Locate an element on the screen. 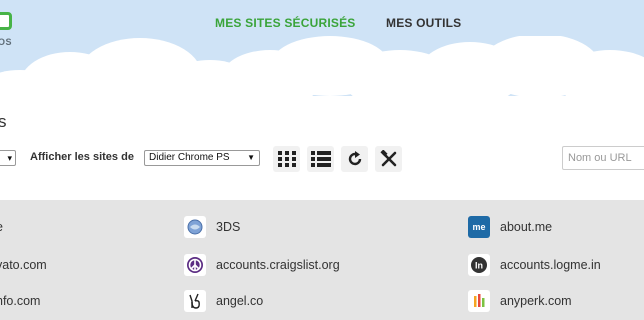 This screenshot has width=644, height=320. site-item: In accounts.logme.in is located at coordinates (534, 265).